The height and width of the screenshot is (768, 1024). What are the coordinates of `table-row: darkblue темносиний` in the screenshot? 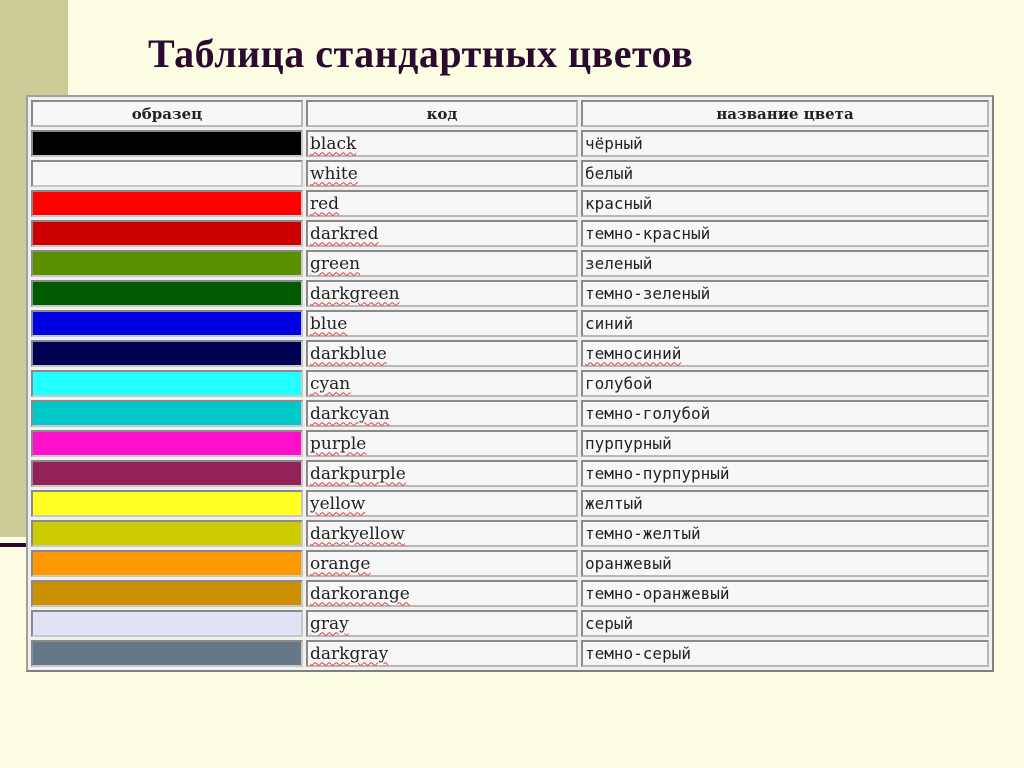 It's located at (510, 353).